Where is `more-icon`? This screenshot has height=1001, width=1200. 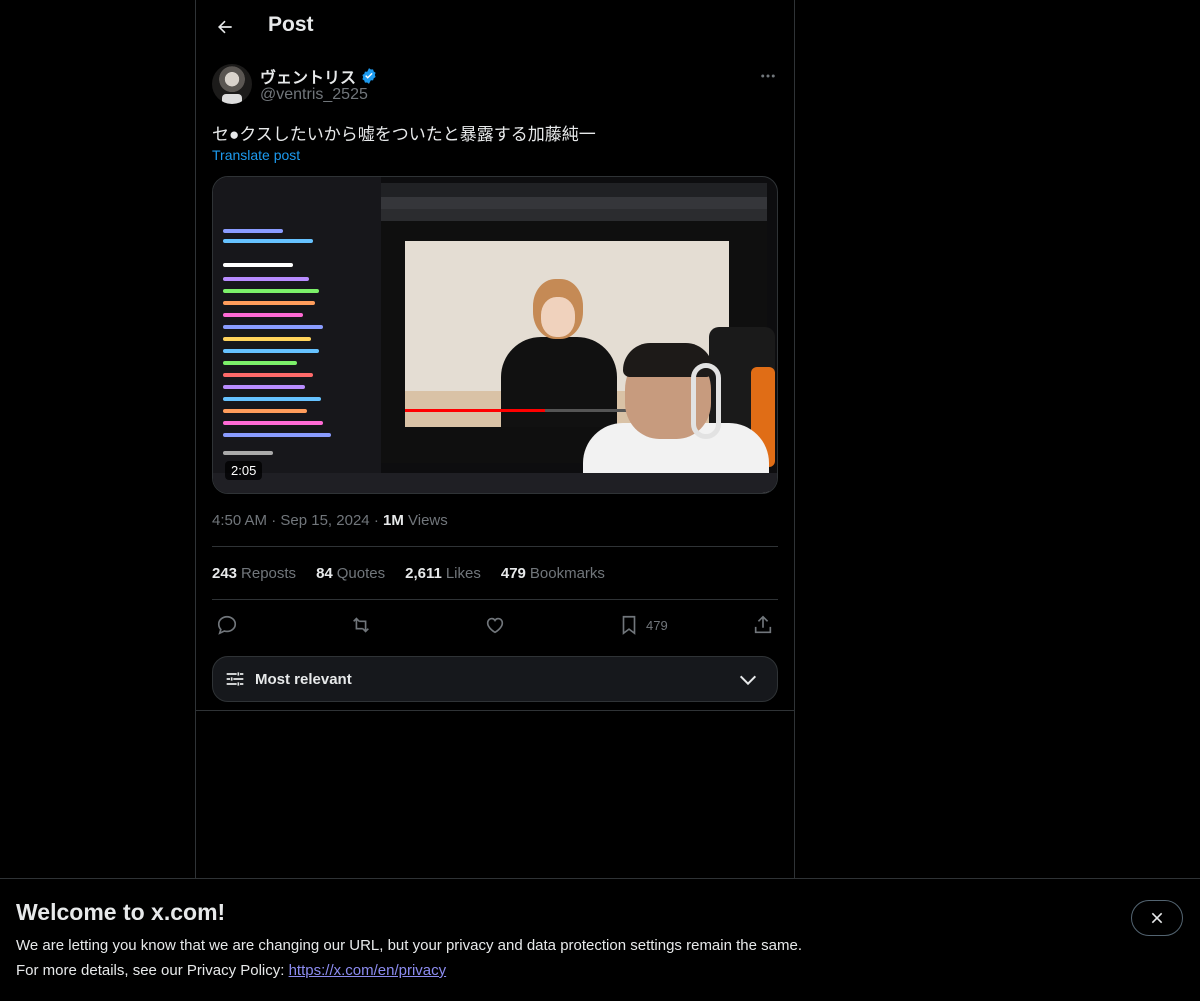
more-icon is located at coordinates (768, 76).